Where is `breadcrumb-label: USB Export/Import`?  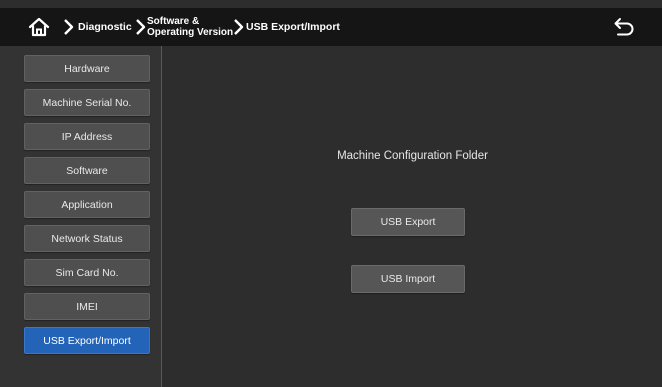
breadcrumb-label: USB Export/Import is located at coordinates (293, 27).